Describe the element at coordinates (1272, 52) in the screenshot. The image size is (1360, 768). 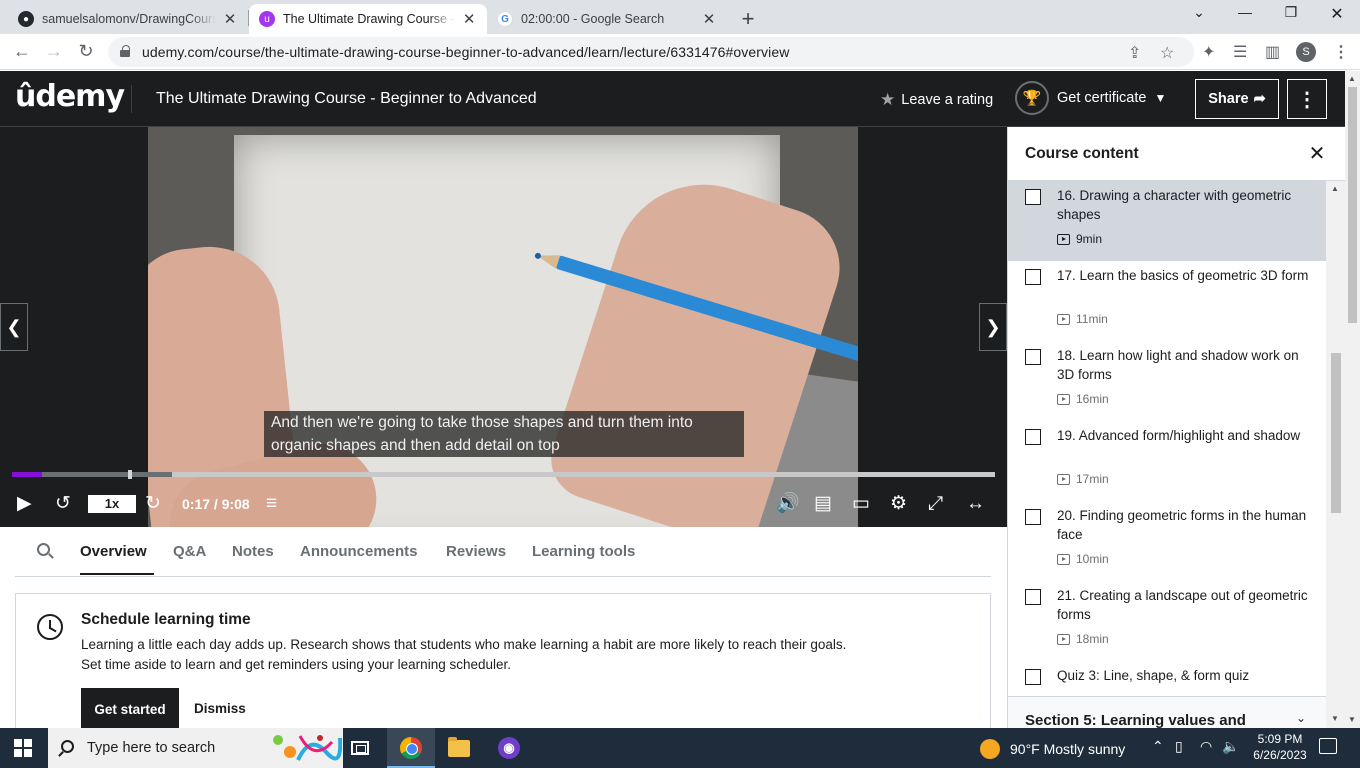
I see `side-panel-icon: ▥` at that location.